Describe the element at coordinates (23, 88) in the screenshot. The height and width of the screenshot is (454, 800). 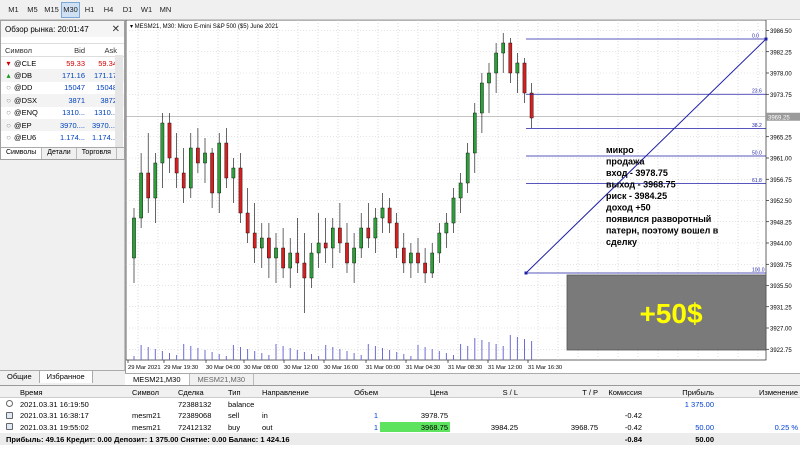
I see `symbol-name: @DD` at that location.